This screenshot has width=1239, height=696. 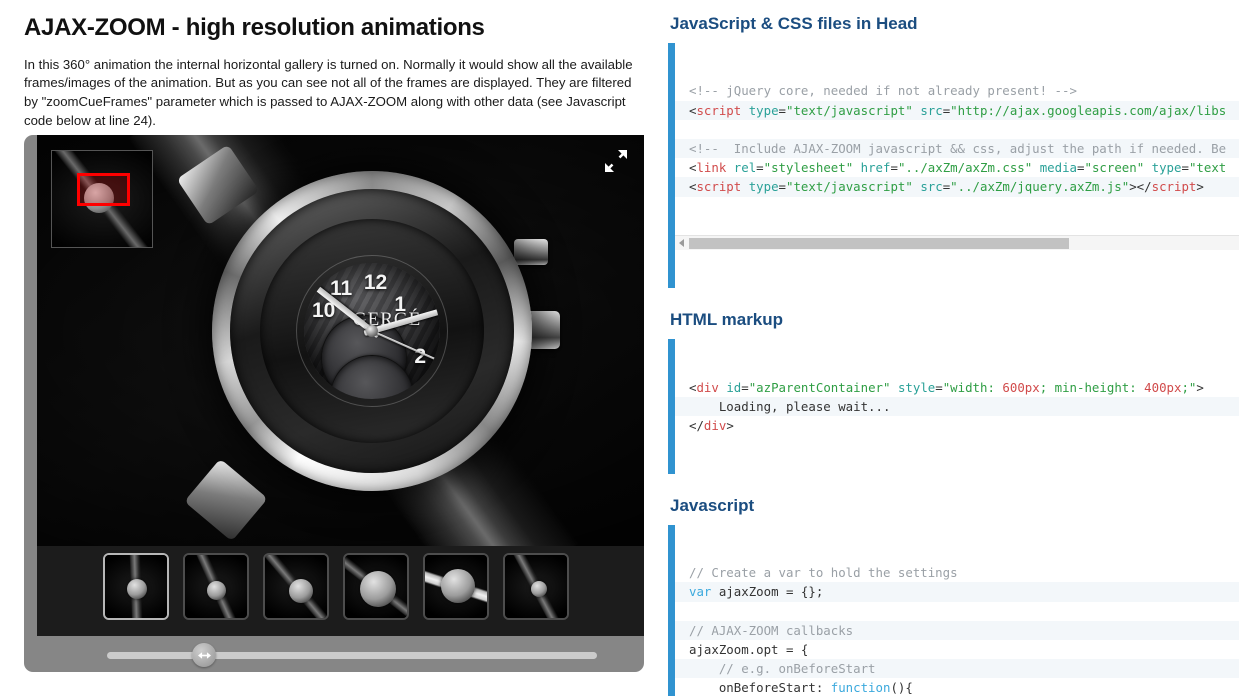 I want to click on code-line, so click(x=957, y=611).